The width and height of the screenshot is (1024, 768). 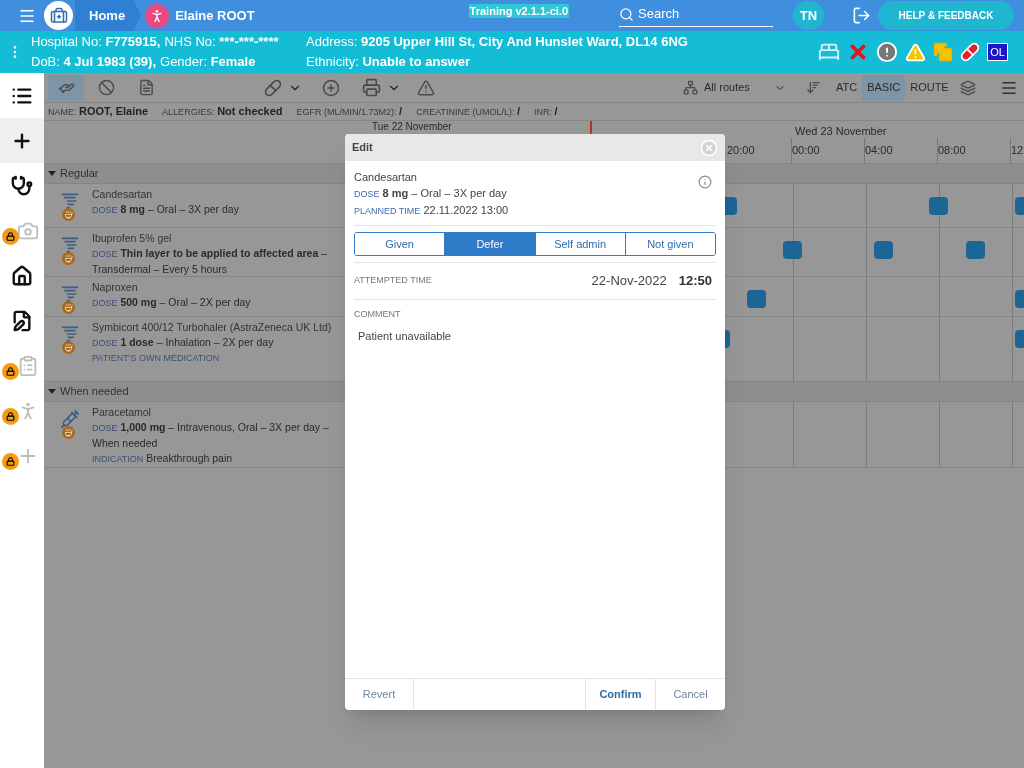 I want to click on patient-info: NAME: ROOT, Elaine, so click(x=98, y=112).